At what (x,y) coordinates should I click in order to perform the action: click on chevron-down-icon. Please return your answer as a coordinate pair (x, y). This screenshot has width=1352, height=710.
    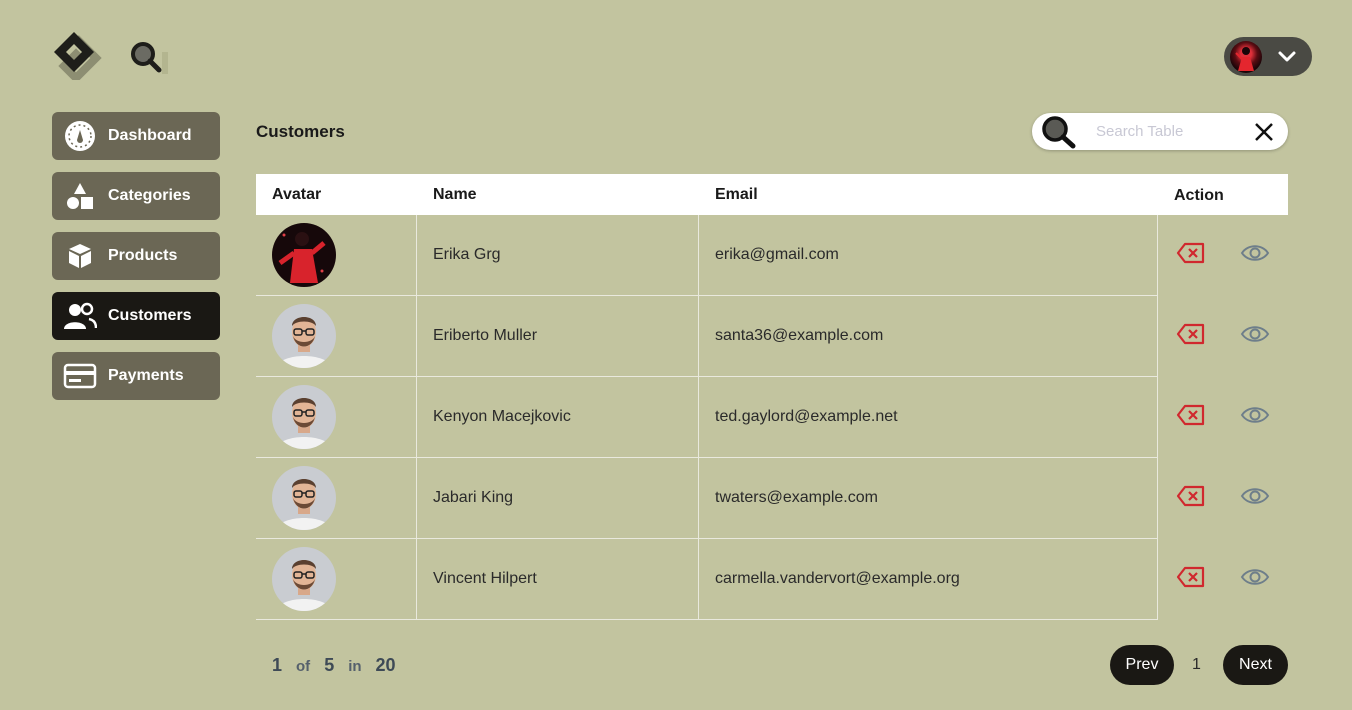
    Looking at the image, I should click on (1287, 56).